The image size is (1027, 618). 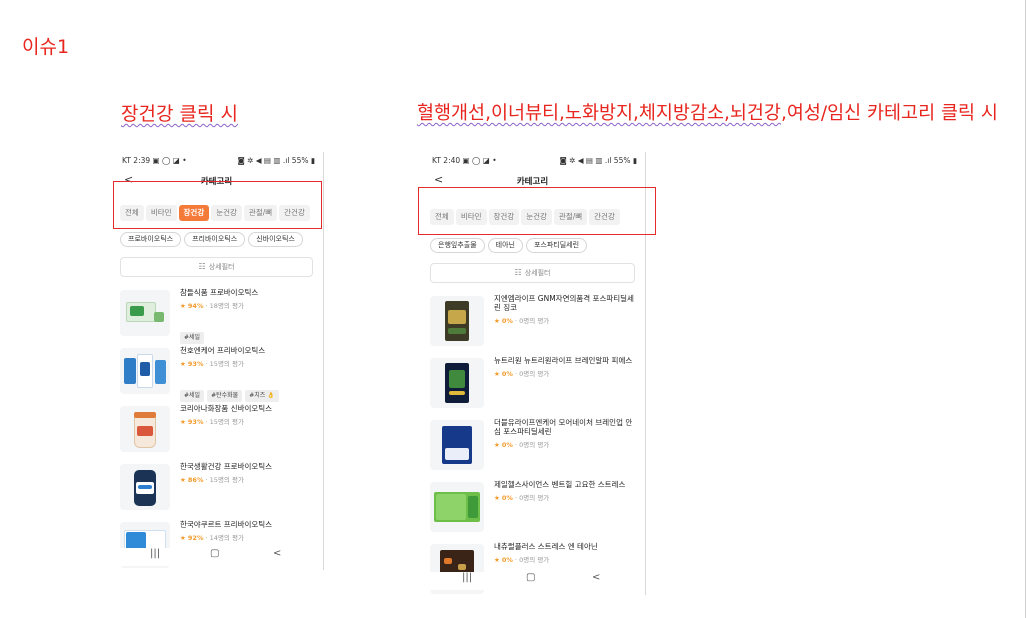 I want to click on subcategory-chips: 프로바이오틱스 프리바이오틱스 신바이오틱스, so click(x=213, y=236).